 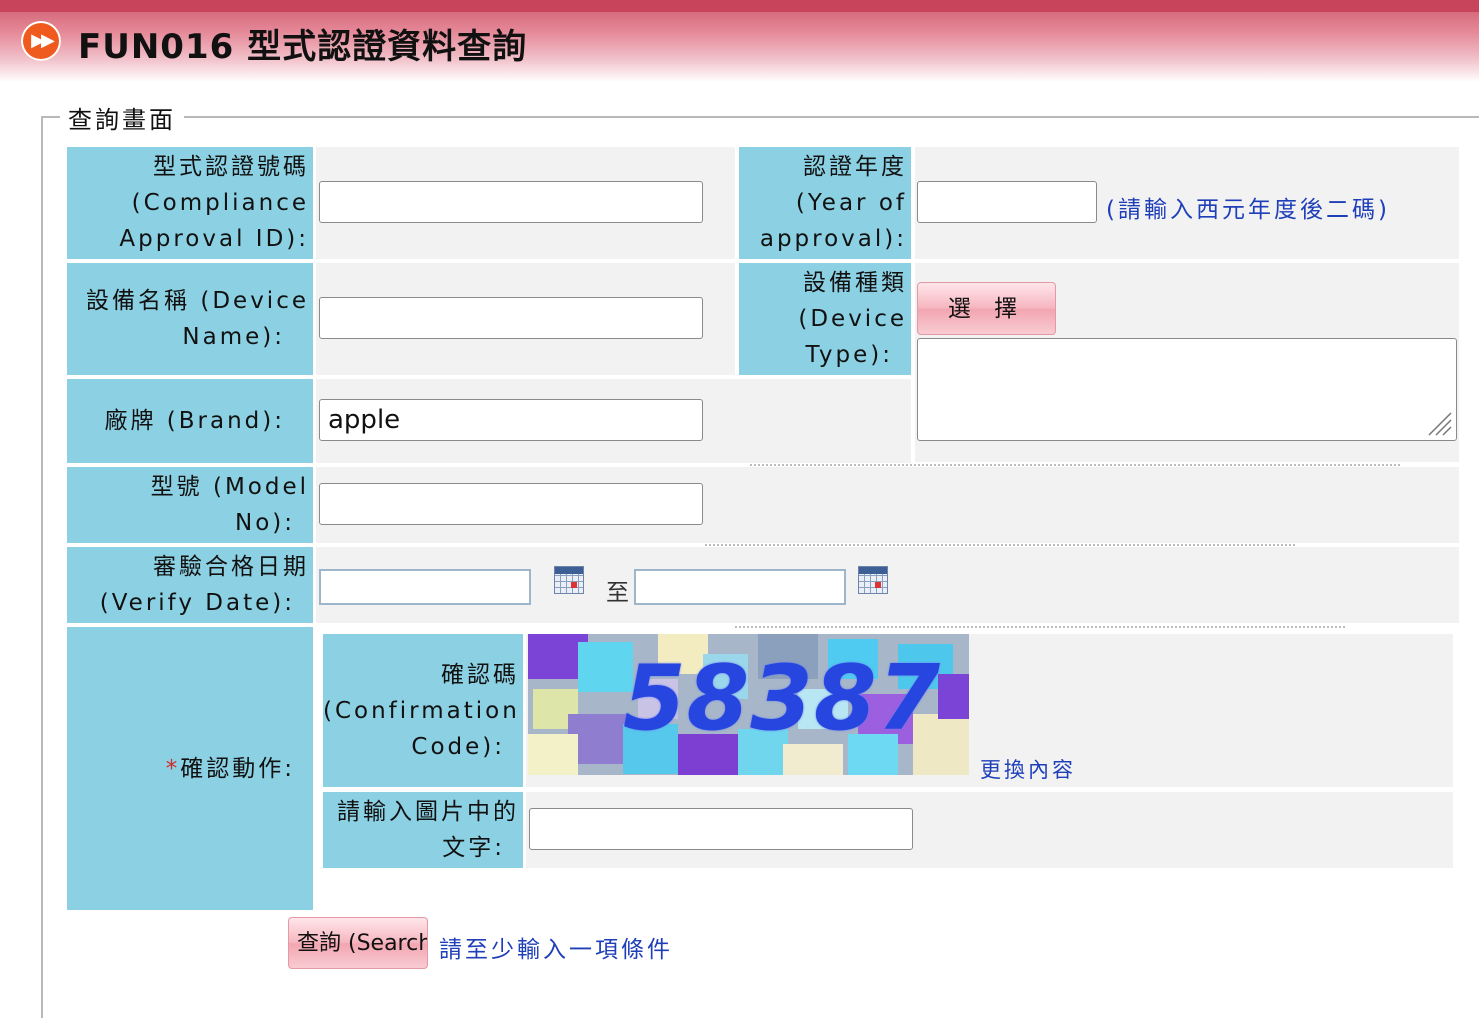 What do you see at coordinates (1439, 423) in the screenshot?
I see `resize-grip-icon` at bounding box center [1439, 423].